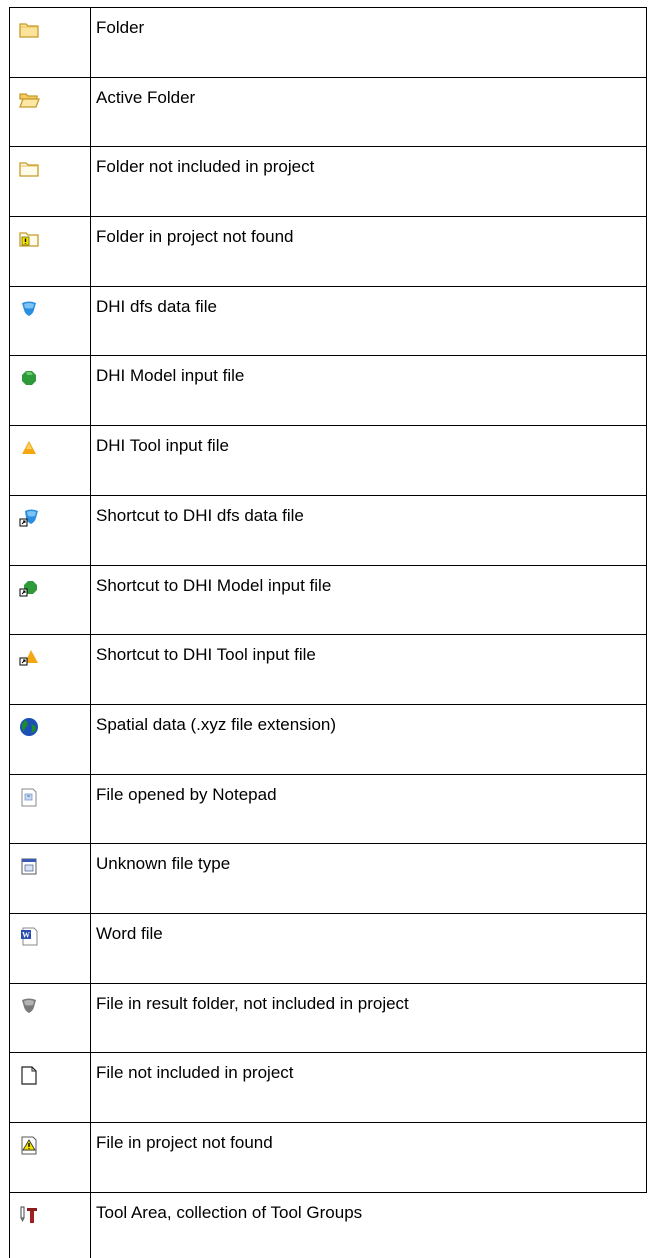 This screenshot has height=1258, width=655. Describe the element at coordinates (214, 585) in the screenshot. I see `legend-label: Shortcut to DHI Model input file` at that location.